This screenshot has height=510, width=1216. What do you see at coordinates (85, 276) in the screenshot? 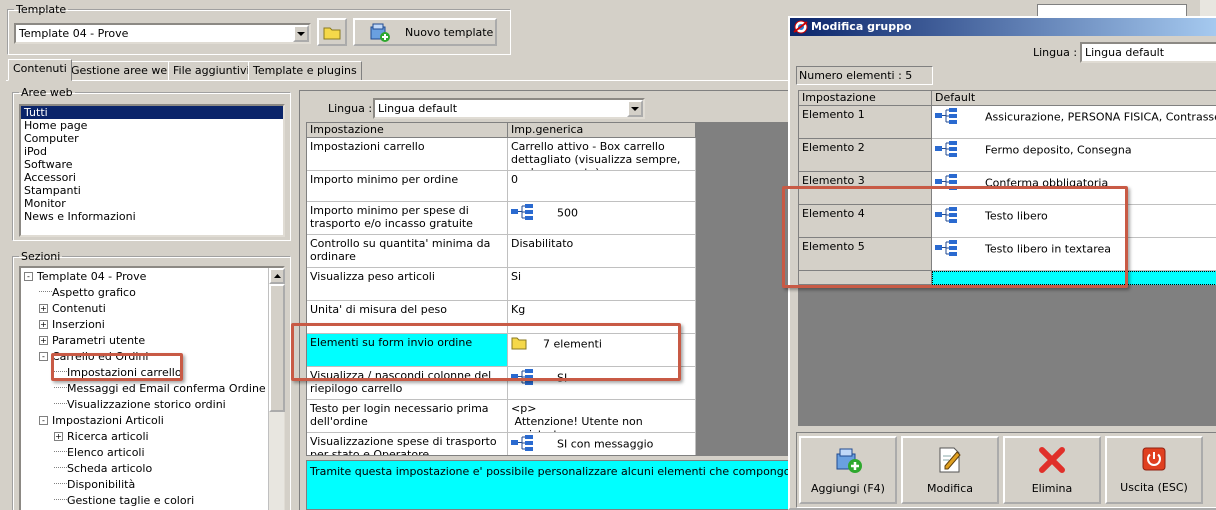
I see `tree-node: - Template 04 - Prove` at bounding box center [85, 276].